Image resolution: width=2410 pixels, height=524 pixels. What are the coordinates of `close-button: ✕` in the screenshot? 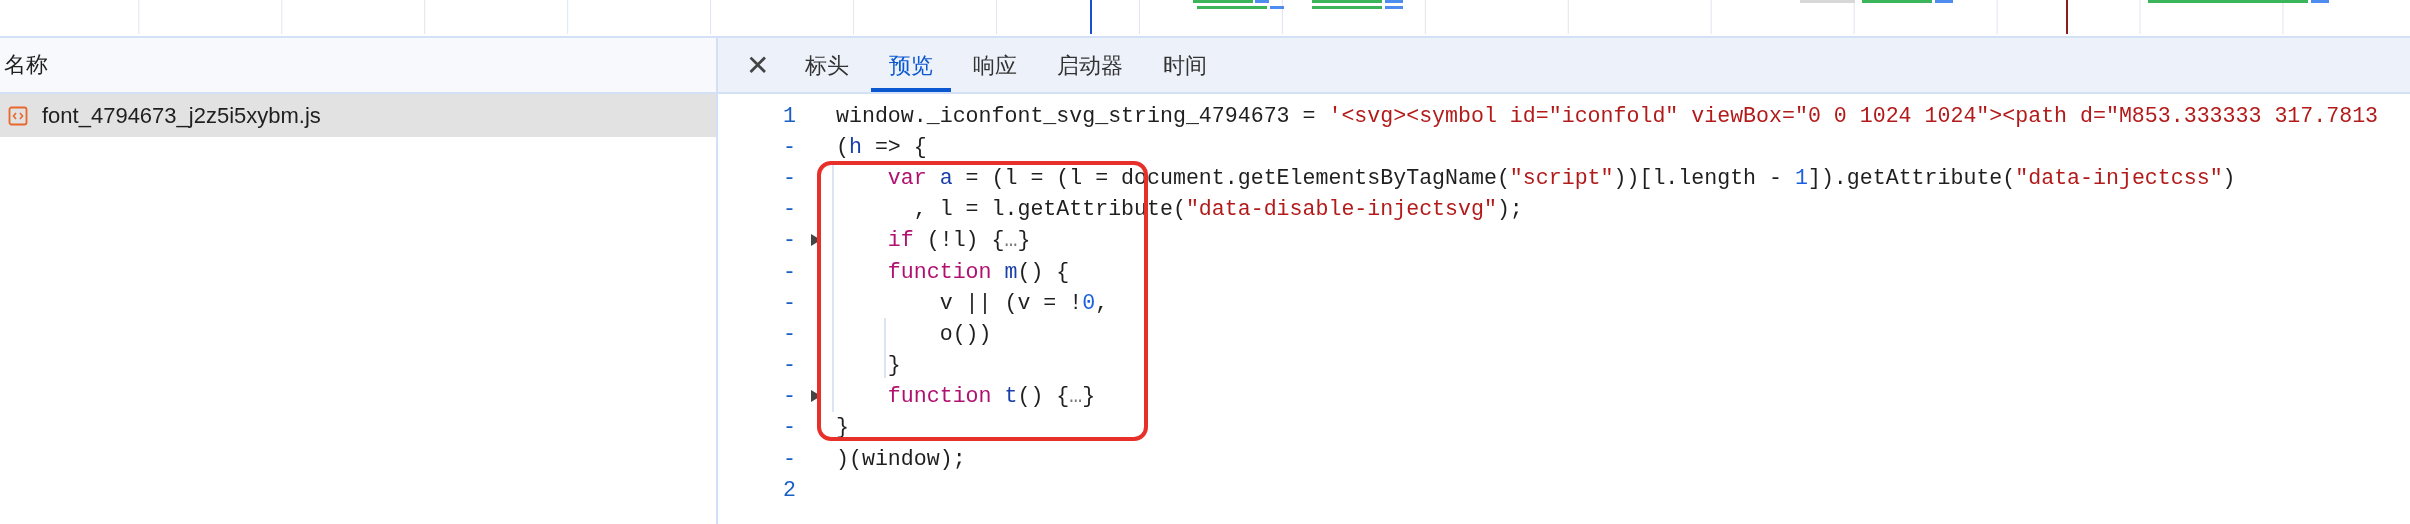 It's located at (758, 65).